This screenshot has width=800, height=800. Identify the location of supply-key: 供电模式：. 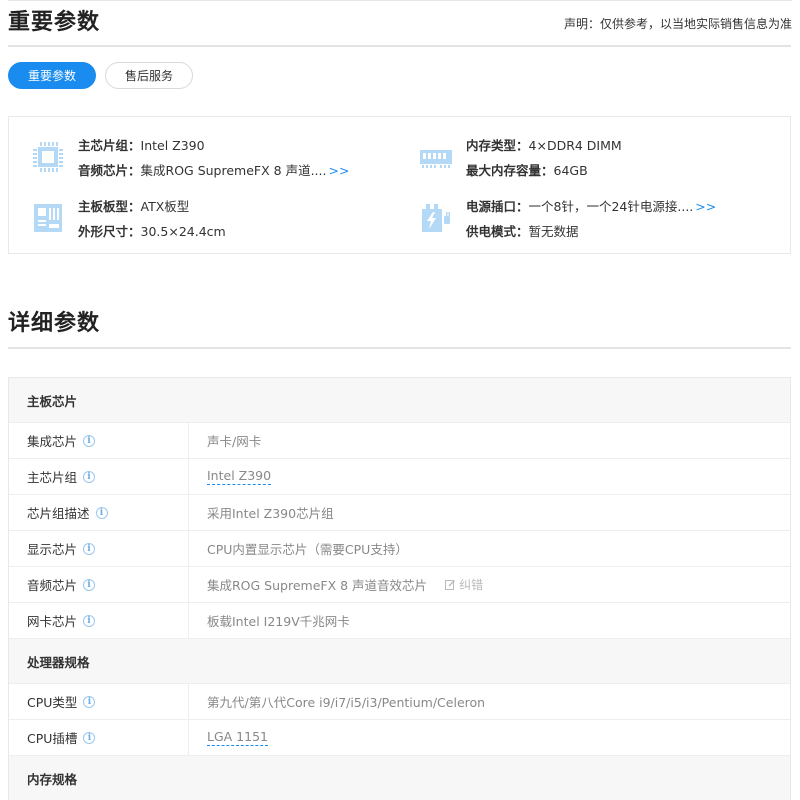
(497, 231).